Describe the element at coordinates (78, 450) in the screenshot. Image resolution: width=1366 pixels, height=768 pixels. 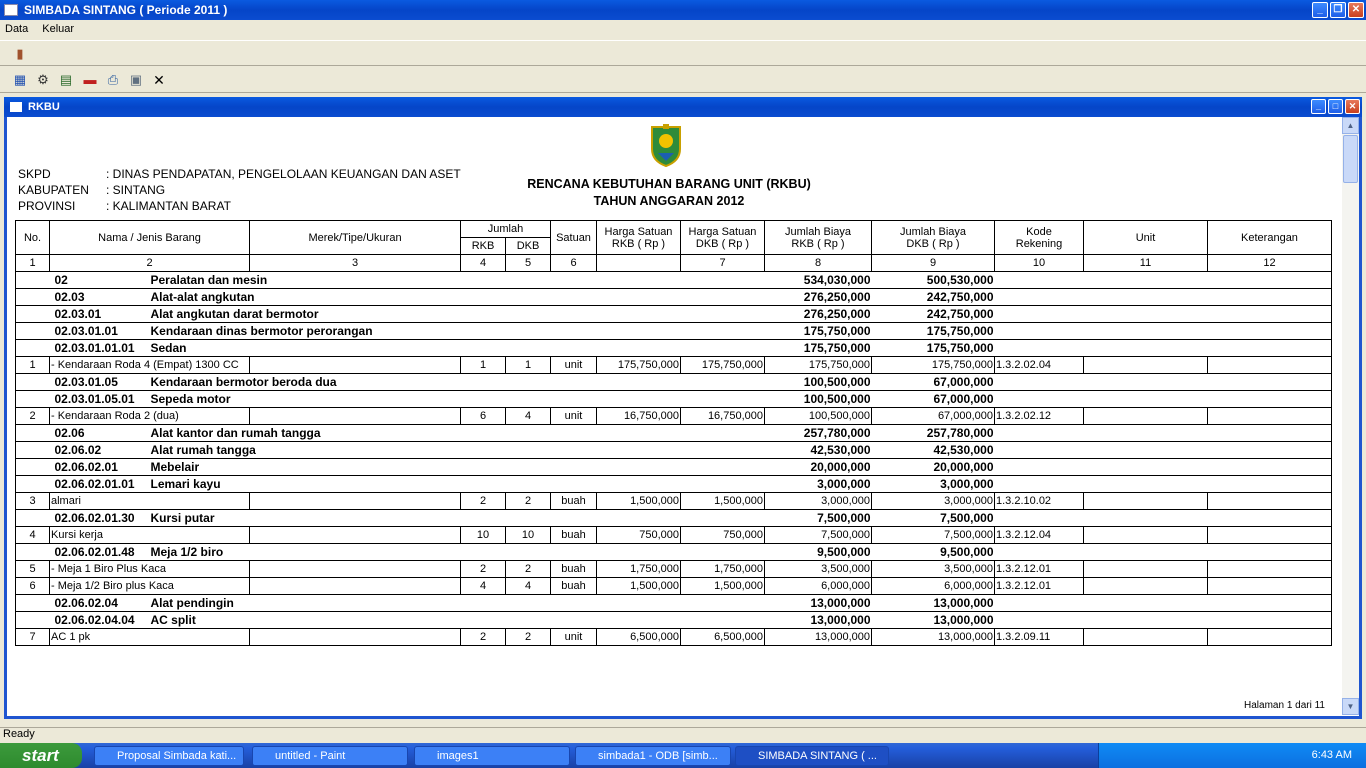
I see `group-code: 02.06.02` at that location.